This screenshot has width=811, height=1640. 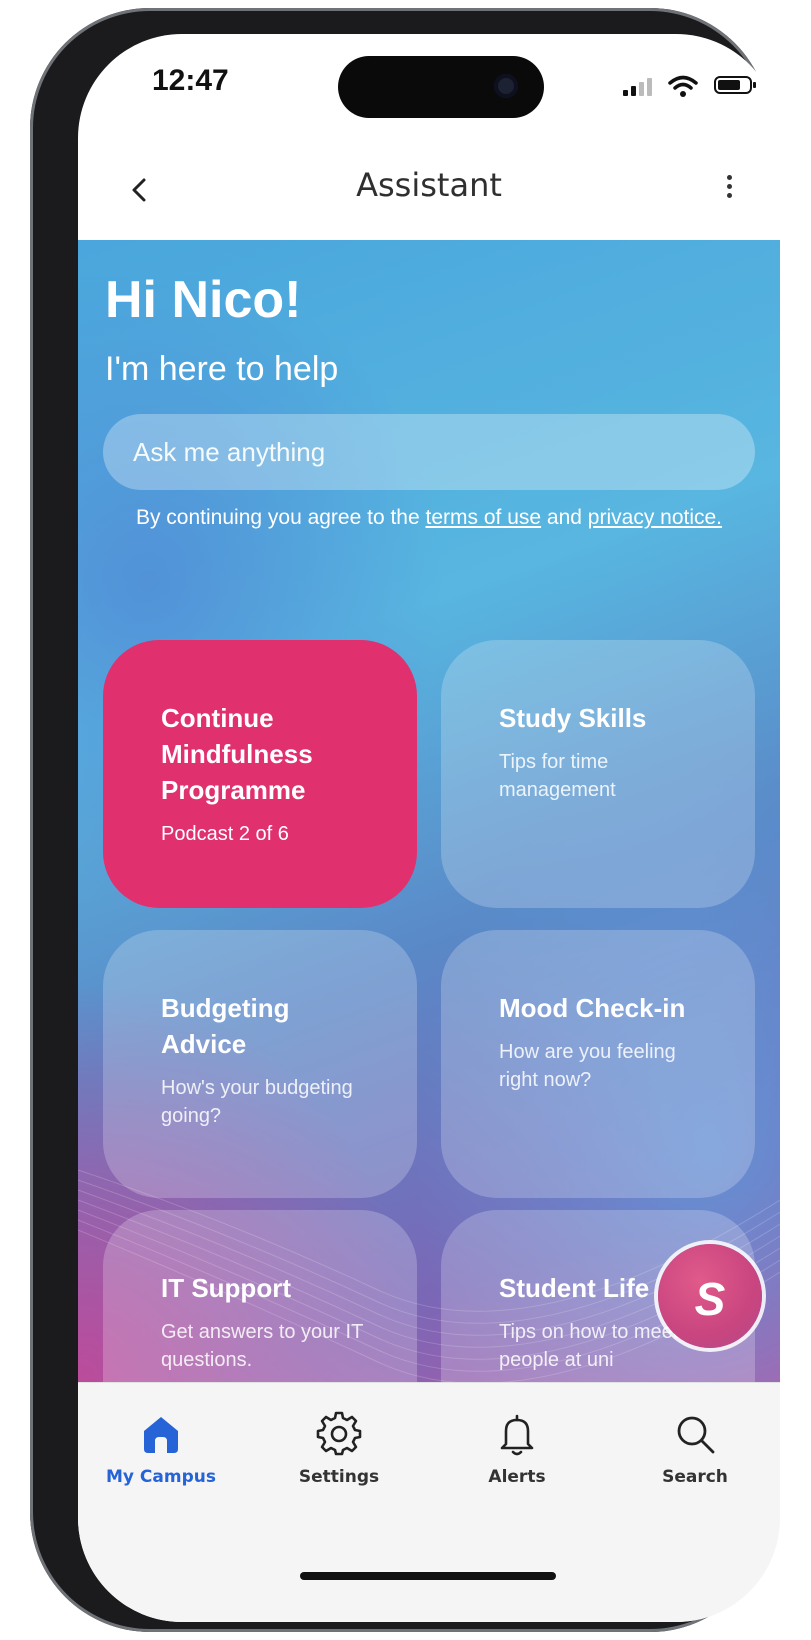 What do you see at coordinates (339, 1477) in the screenshot?
I see `tab-label: Settings` at bounding box center [339, 1477].